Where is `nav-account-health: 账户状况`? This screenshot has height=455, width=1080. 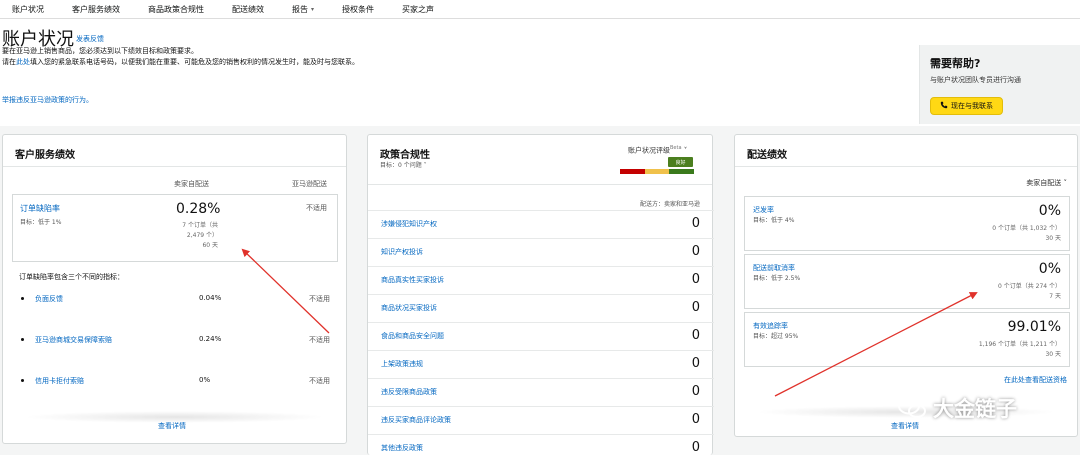
nav-account-health: 账户状况 is located at coordinates (29, 9).